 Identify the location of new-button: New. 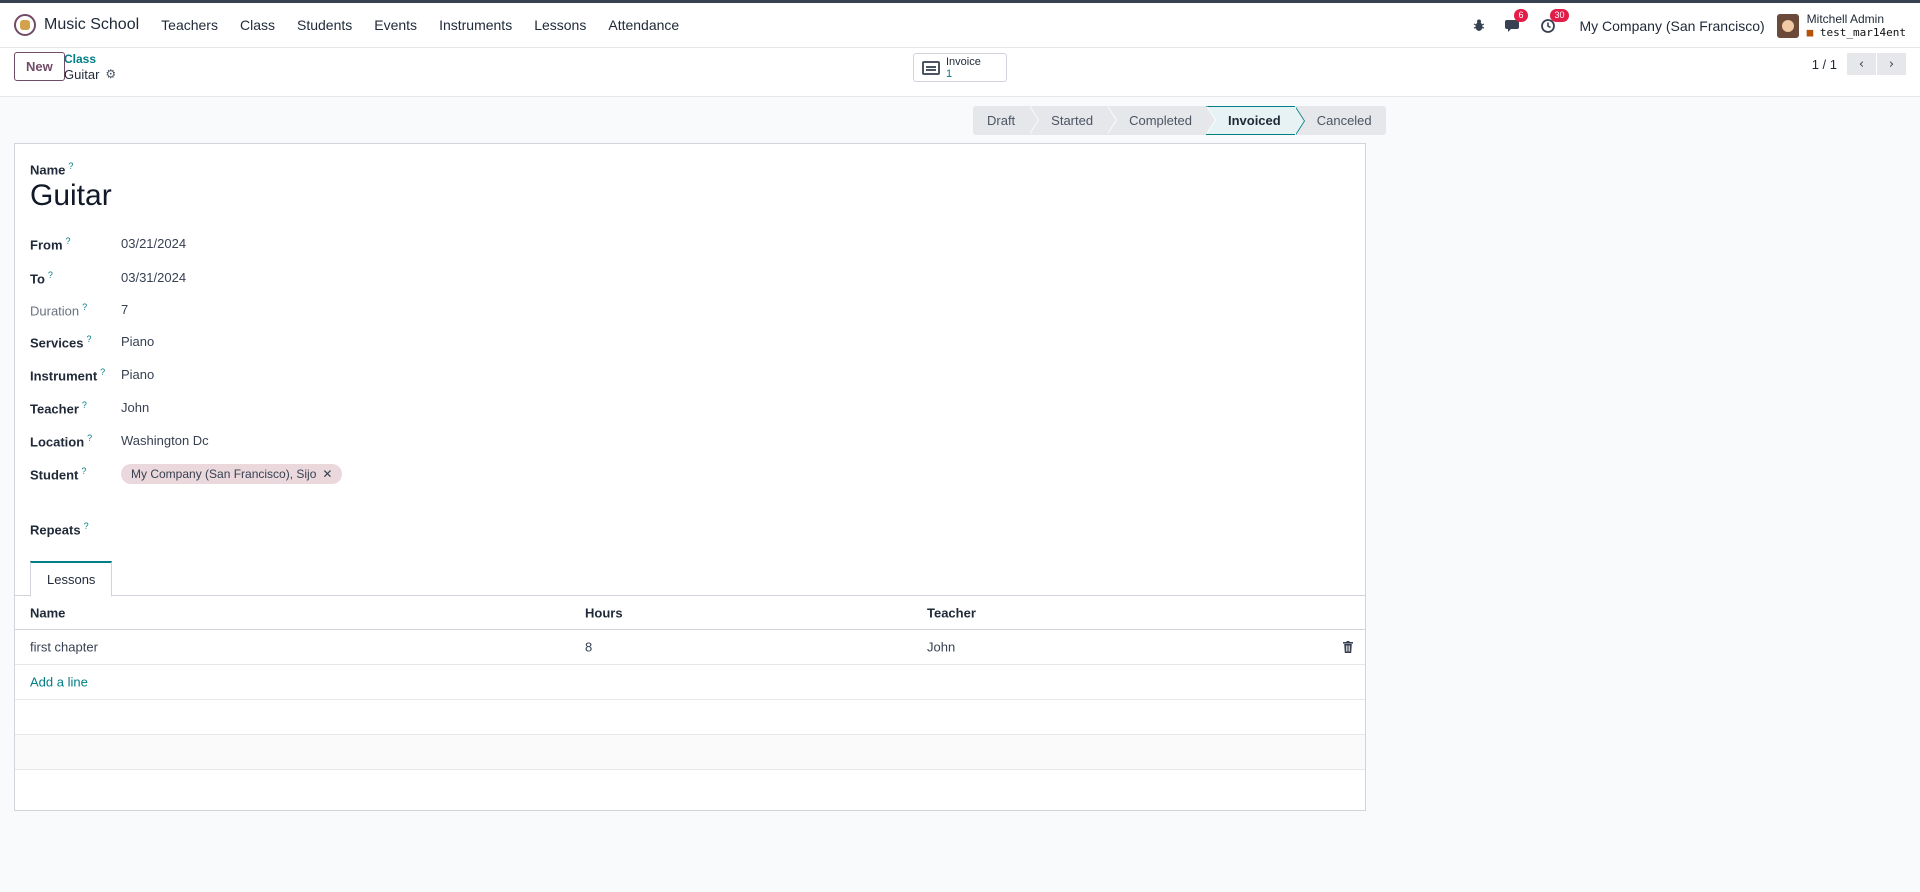
(39, 66).